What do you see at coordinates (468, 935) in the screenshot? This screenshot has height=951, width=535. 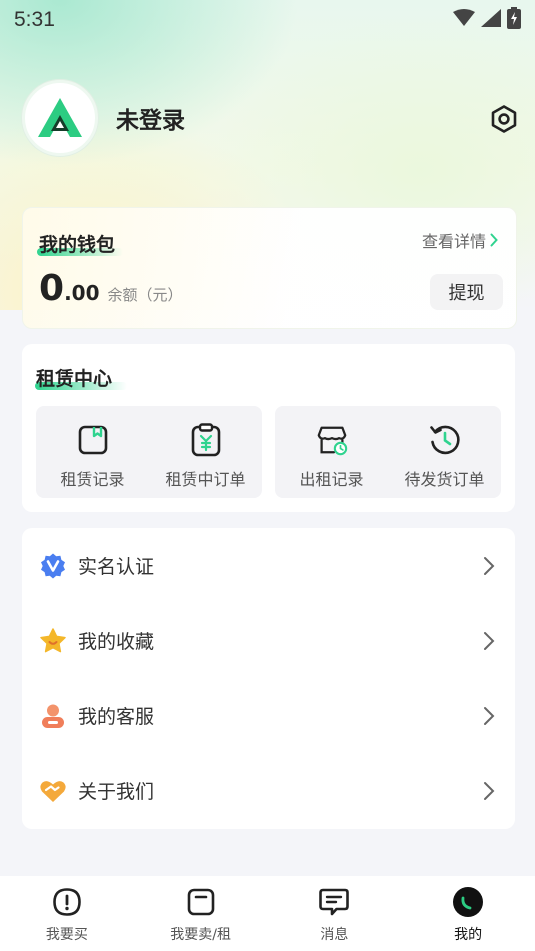 I see `tab-label: 我的` at bounding box center [468, 935].